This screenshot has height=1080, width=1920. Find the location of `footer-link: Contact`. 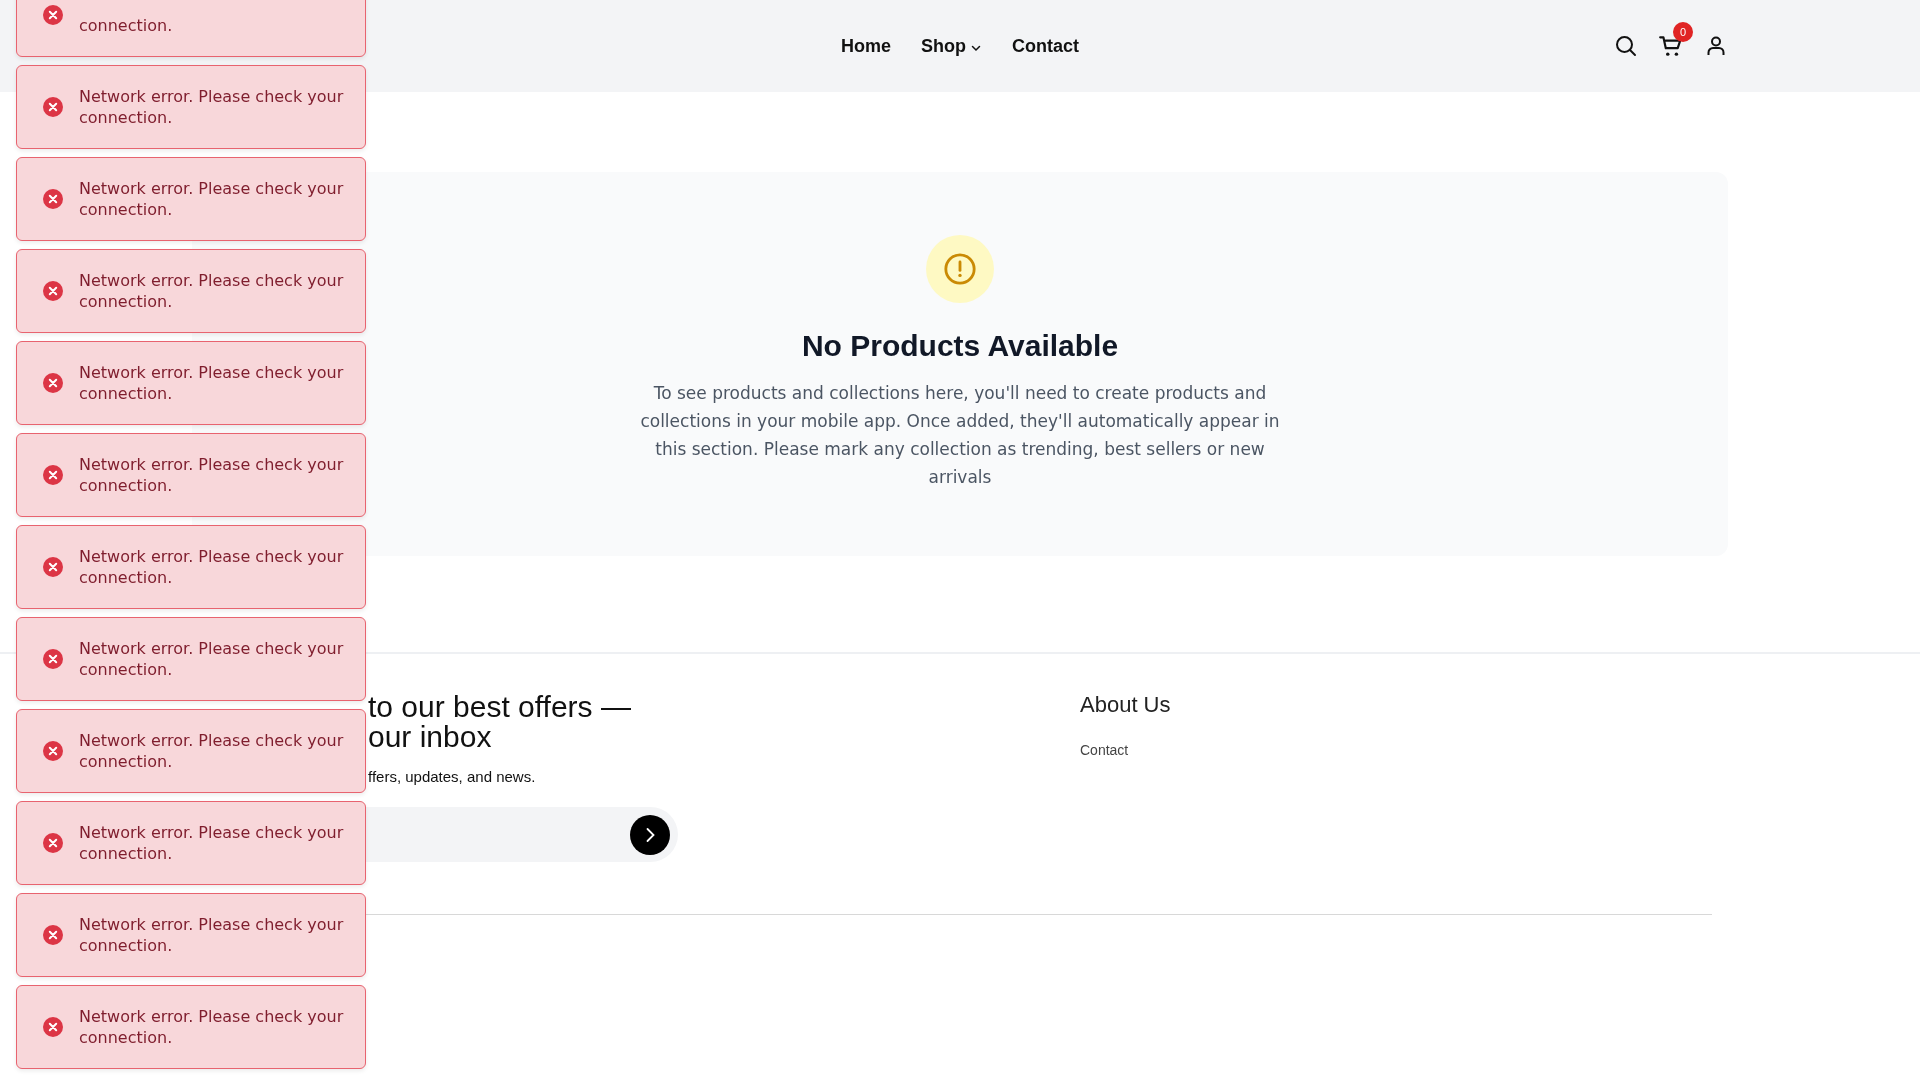

footer-link: Contact is located at coordinates (1104, 750).